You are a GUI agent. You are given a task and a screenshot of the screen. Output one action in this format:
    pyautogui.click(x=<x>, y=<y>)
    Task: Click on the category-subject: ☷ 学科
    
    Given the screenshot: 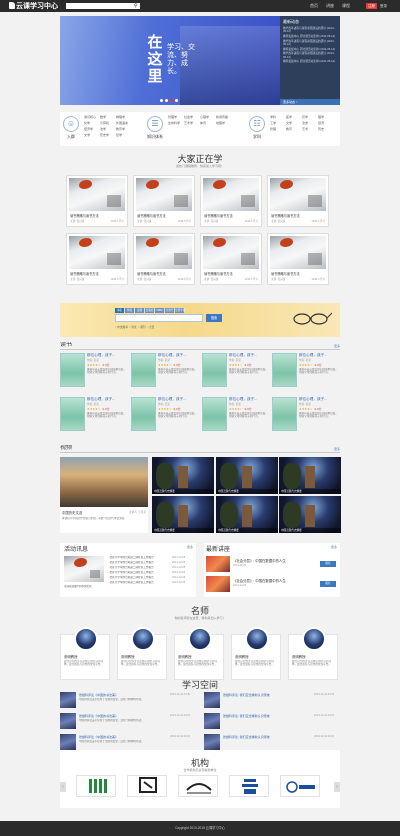 What is the action you would take?
    pyautogui.click(x=257, y=128)
    